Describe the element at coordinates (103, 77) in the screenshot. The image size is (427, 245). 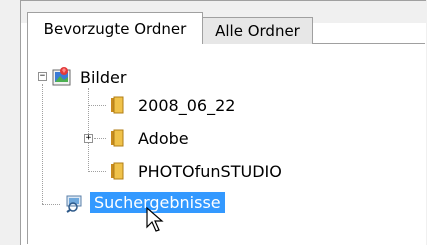
I see `tree-node-label: Bilder` at that location.